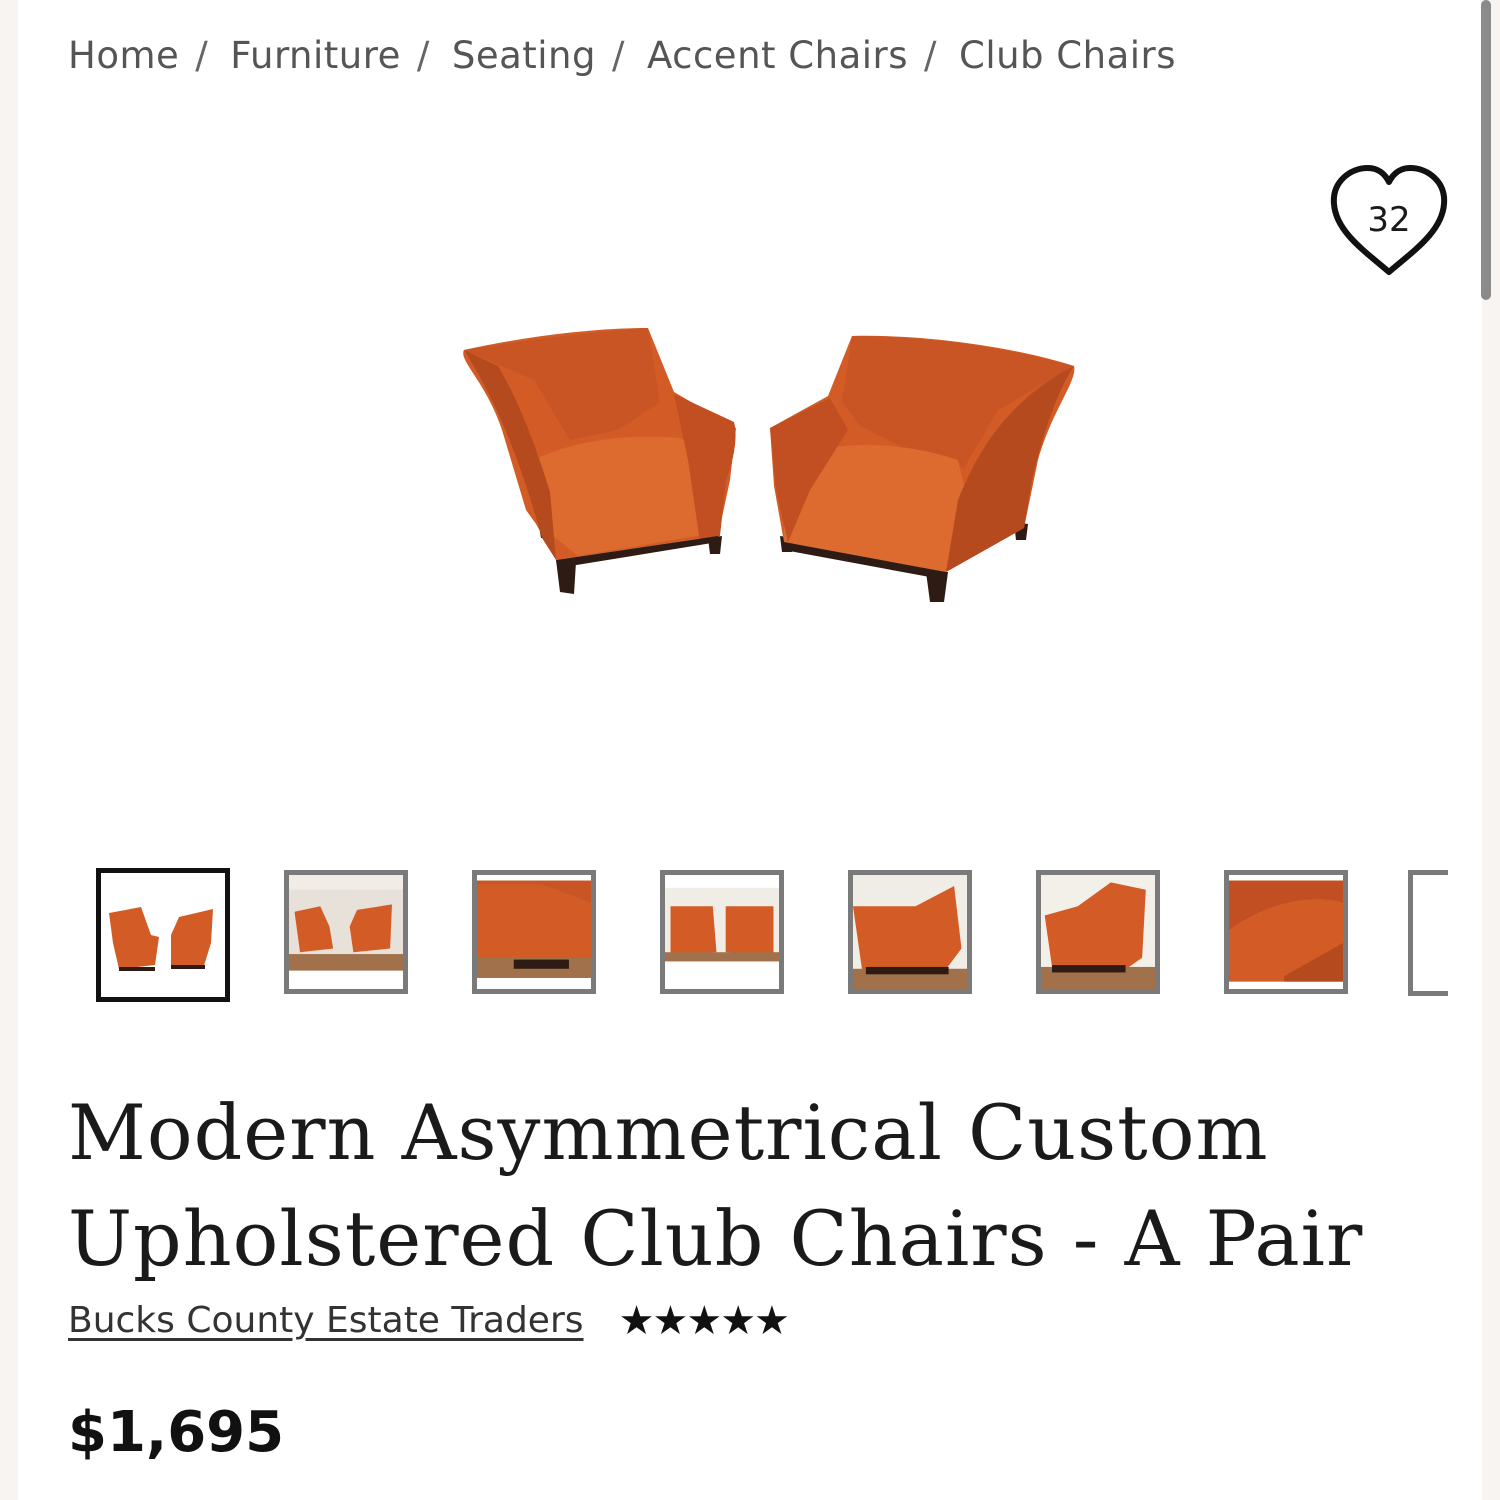 This screenshot has width=1500, height=1500. I want to click on breadcrumb-seating: Seating, so click(524, 55).